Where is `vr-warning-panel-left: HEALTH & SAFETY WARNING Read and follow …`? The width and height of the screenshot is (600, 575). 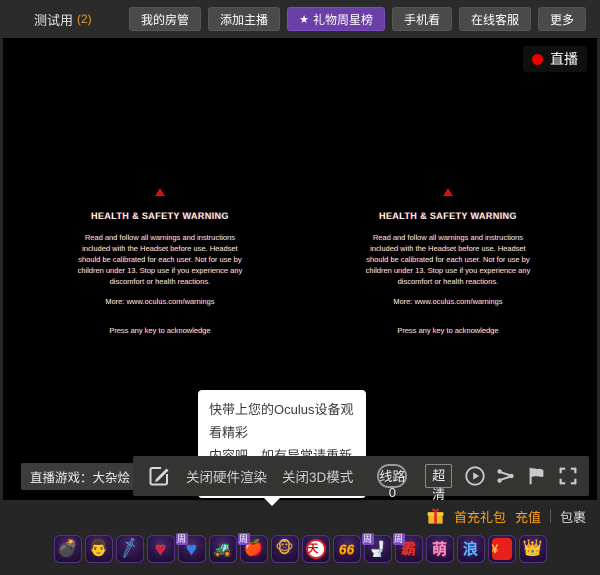
vr-warning-panel-left: HEALTH & SAFETY WARNING Read and follow … is located at coordinates (160, 261).